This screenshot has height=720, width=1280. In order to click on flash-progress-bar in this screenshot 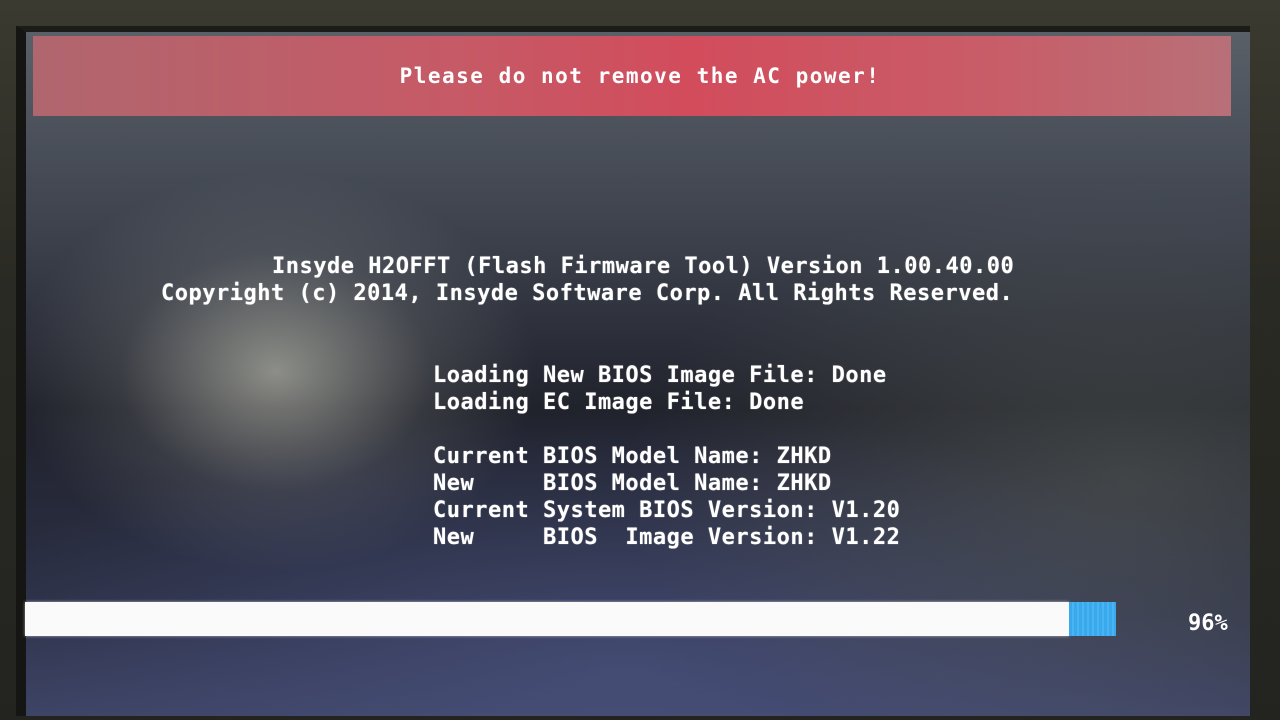, I will do `click(593, 619)`.